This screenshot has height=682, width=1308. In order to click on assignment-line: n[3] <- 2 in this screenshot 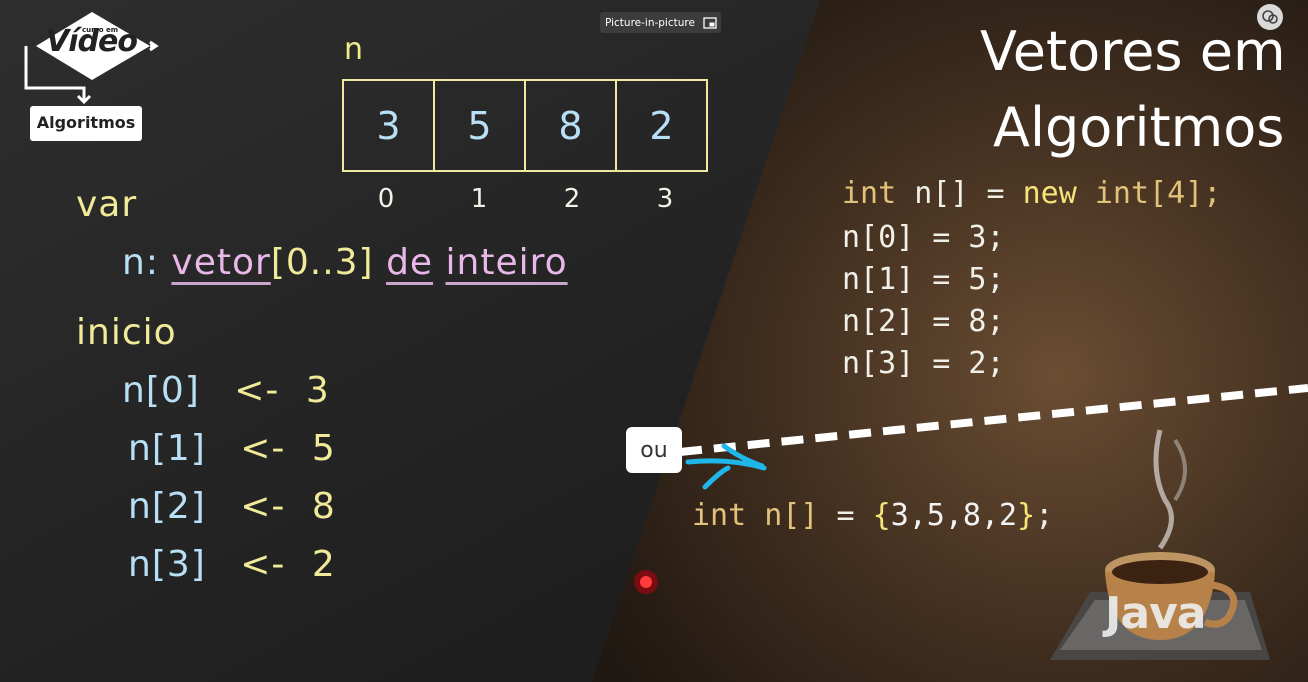, I will do `click(232, 564)`.